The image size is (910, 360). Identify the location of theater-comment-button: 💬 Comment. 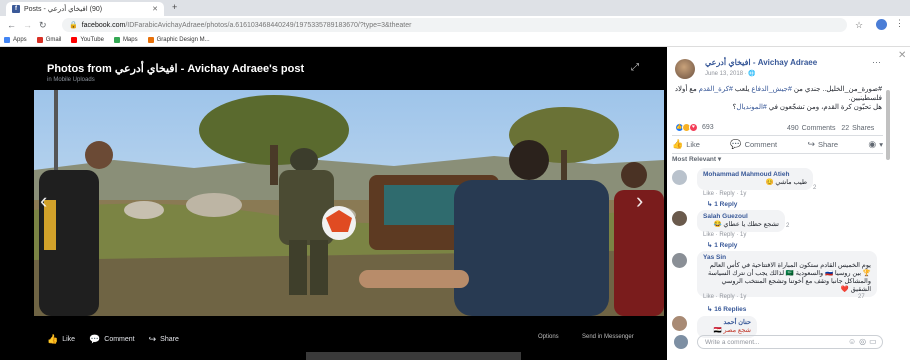
(112, 339).